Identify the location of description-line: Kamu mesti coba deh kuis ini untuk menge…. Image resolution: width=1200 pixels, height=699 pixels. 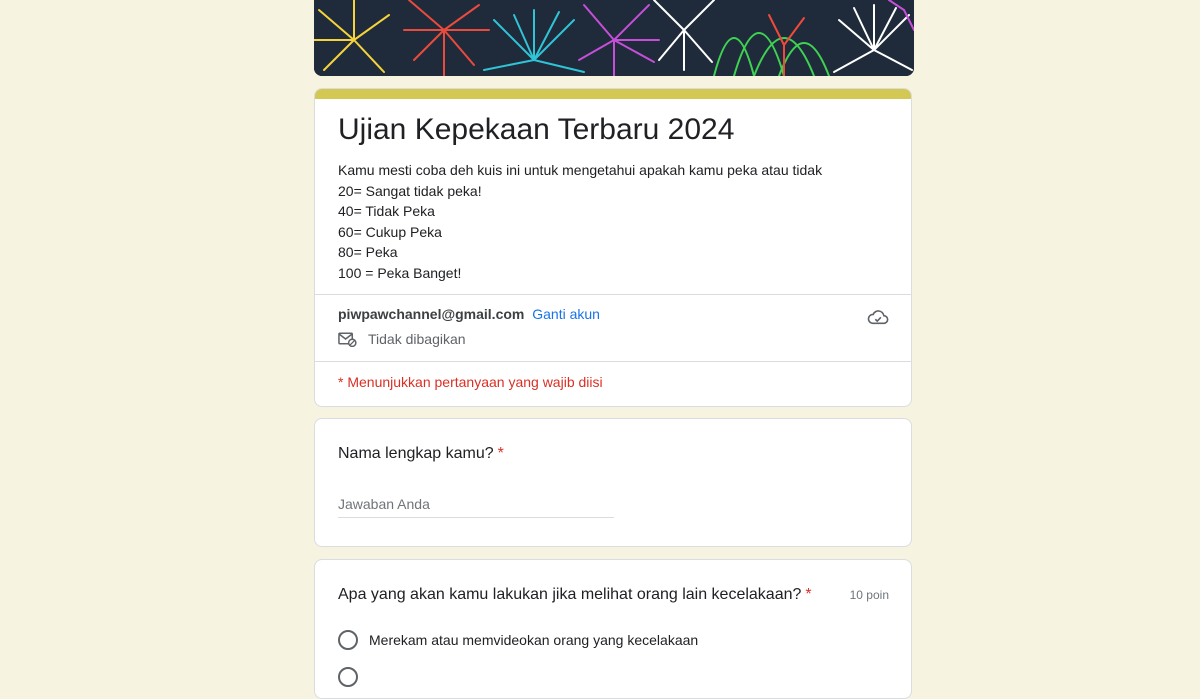
(580, 170).